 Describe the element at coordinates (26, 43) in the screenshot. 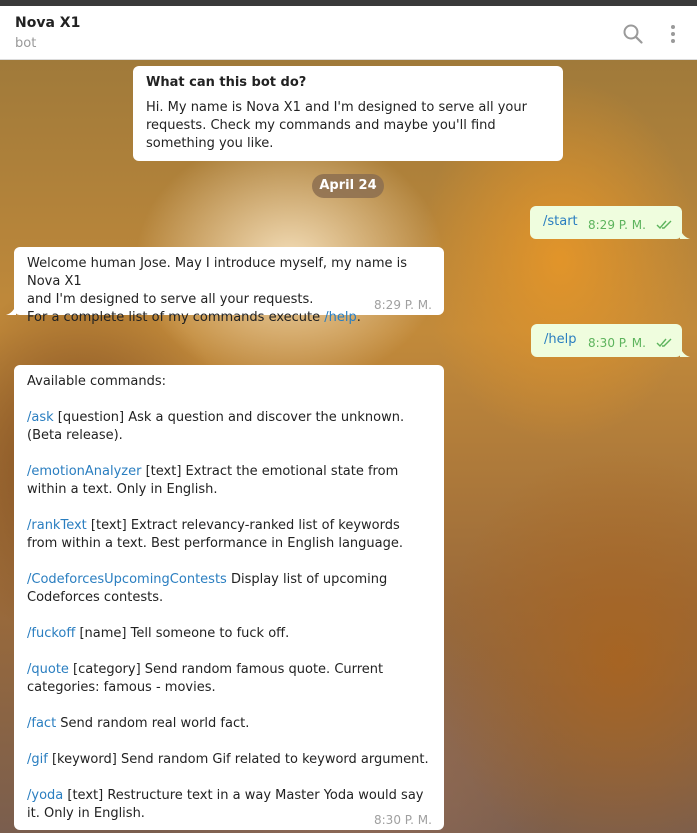

I see `chat-subtitle: bot` at that location.